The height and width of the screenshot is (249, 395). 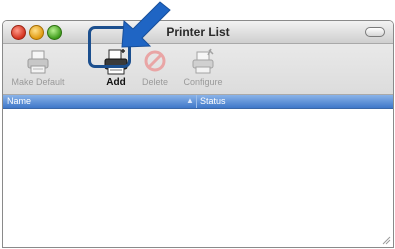 I want to click on blue-arrow-icon, so click(x=146, y=24).